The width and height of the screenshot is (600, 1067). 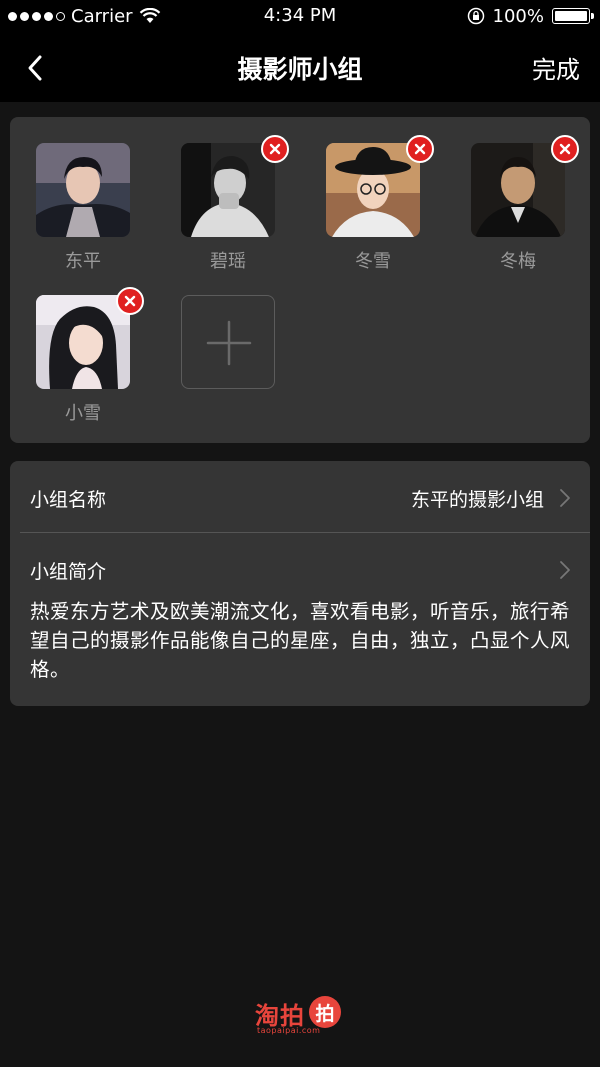 I want to click on member-name: 东平, so click(x=83, y=261).